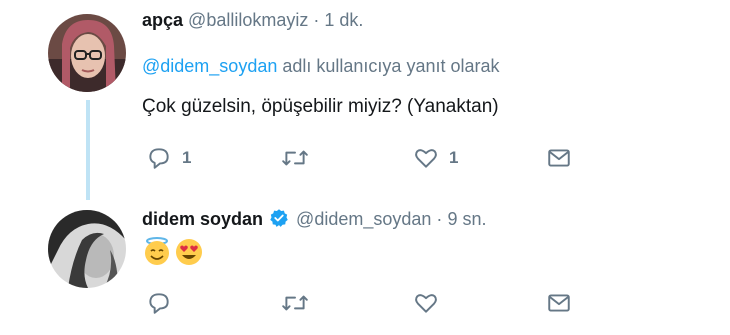 The image size is (730, 335). I want to click on like-button, so click(431, 303).